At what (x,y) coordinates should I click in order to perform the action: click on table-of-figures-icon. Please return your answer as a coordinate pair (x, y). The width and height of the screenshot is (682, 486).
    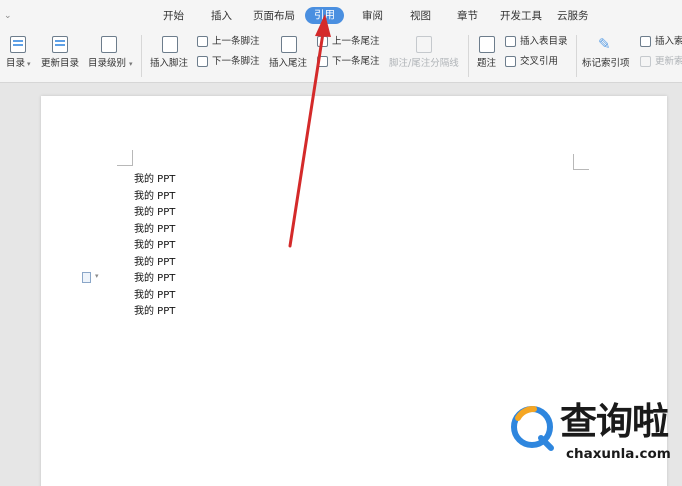
    Looking at the image, I should click on (510, 41).